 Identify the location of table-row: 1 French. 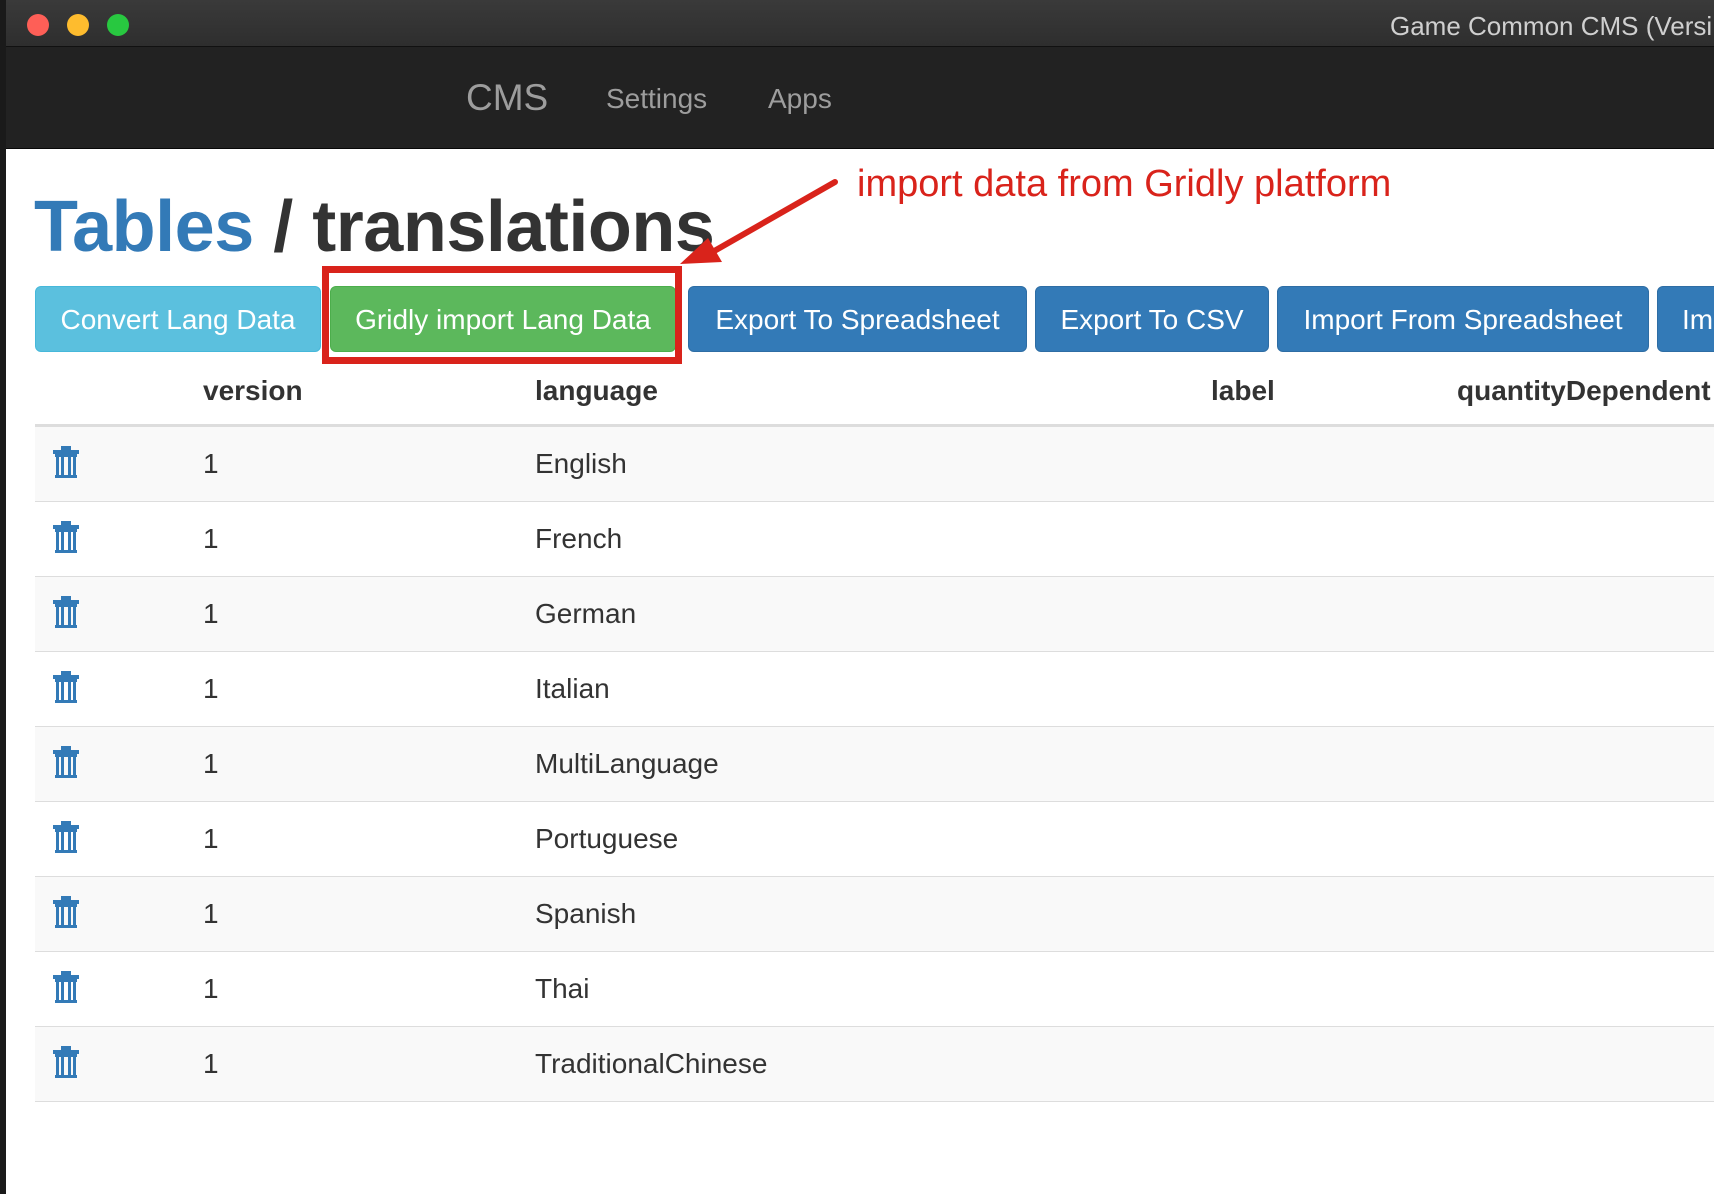
(874, 539).